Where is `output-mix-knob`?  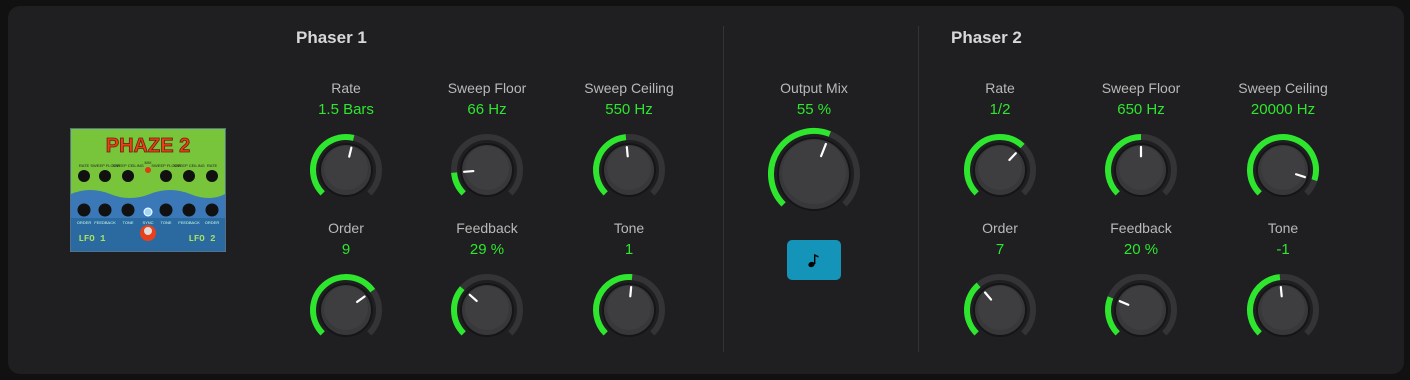 output-mix-knob is located at coordinates (814, 174).